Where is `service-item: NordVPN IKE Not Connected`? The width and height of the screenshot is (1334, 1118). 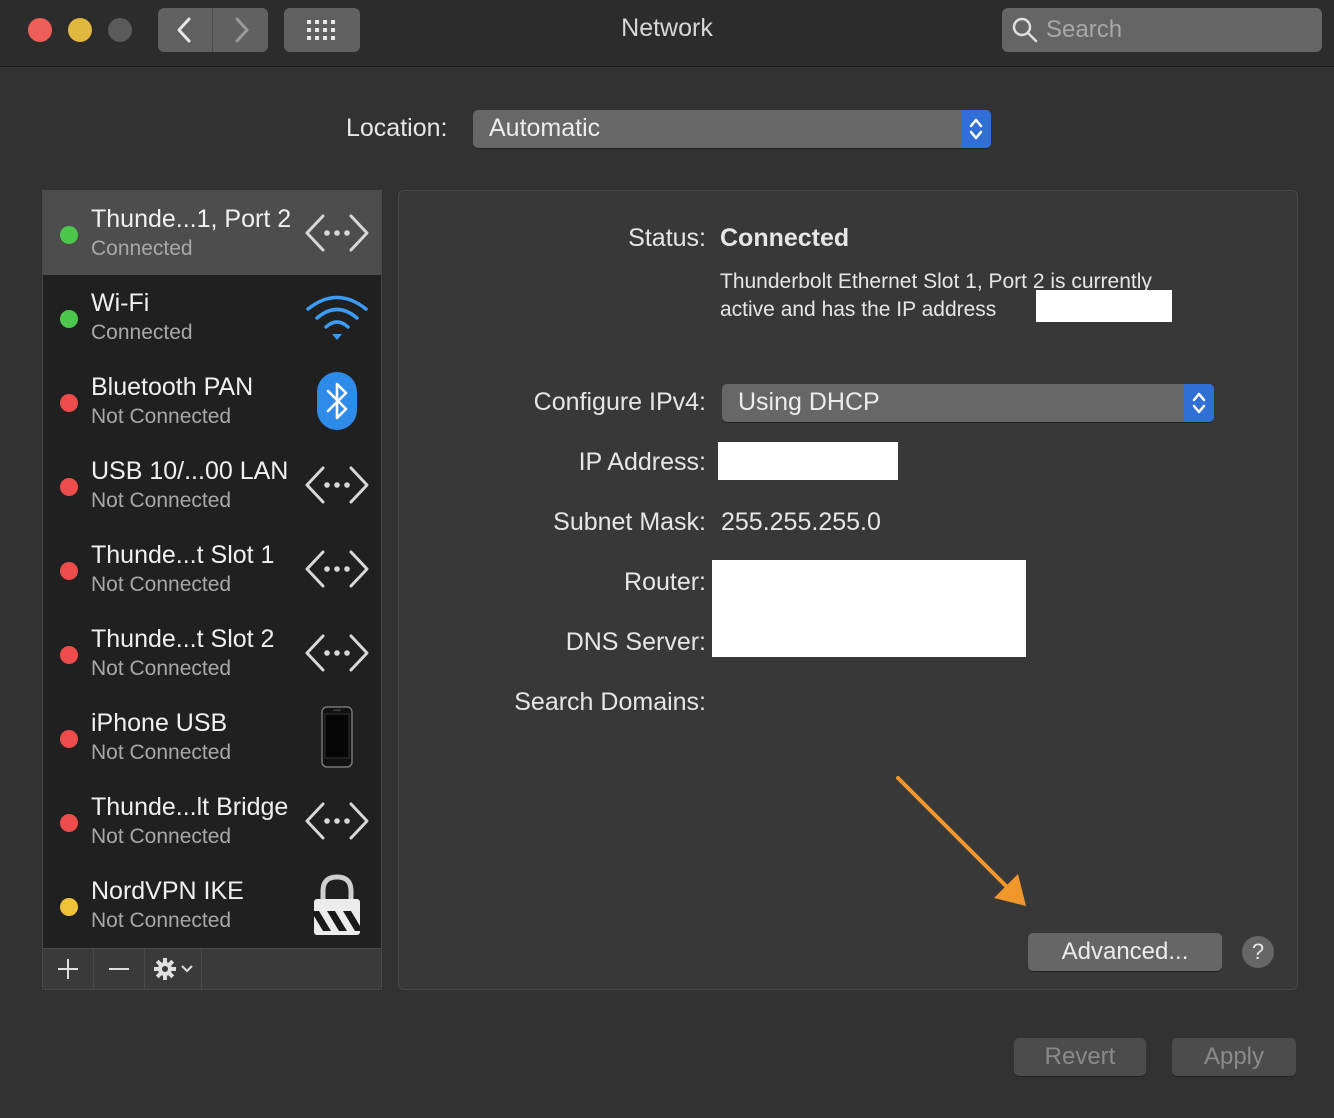 service-item: NordVPN IKE Not Connected is located at coordinates (212, 905).